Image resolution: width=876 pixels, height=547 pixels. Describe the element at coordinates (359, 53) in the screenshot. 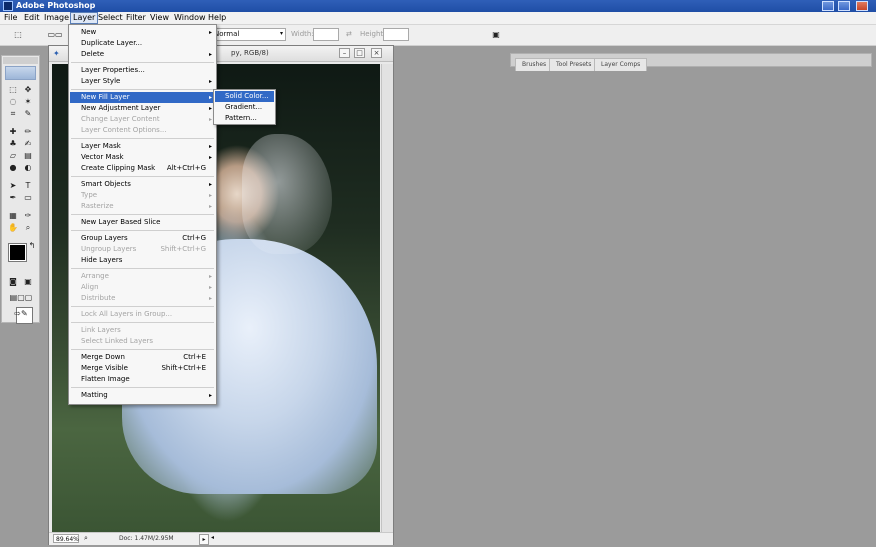

I see `doc-maximize-button: □` at that location.